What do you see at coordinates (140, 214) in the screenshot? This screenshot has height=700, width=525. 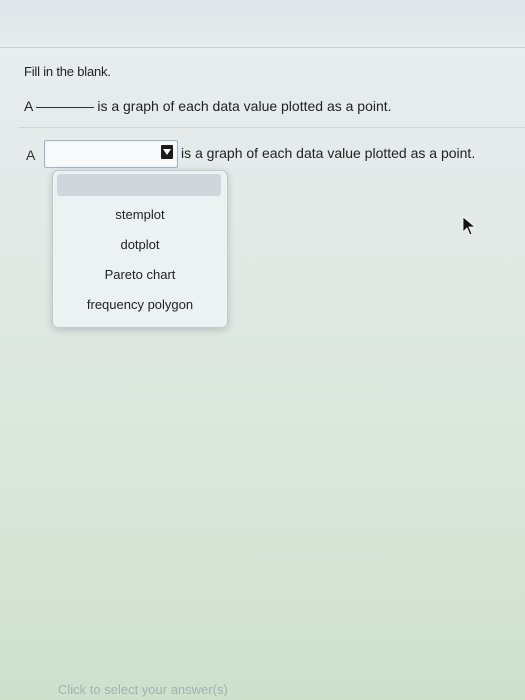 I see `dropdown-option-stemplot: stemplot` at bounding box center [140, 214].